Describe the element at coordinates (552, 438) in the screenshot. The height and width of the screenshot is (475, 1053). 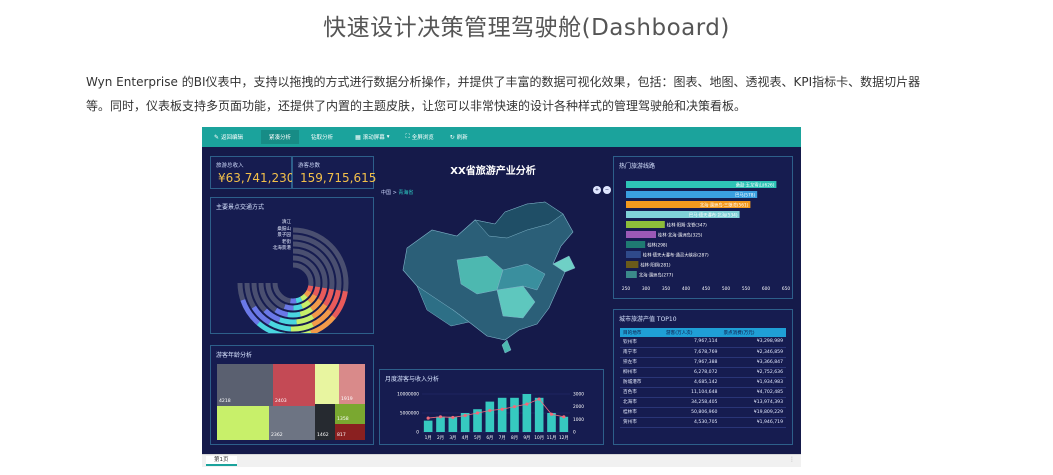
I see `x-tick-label: 11月` at that location.